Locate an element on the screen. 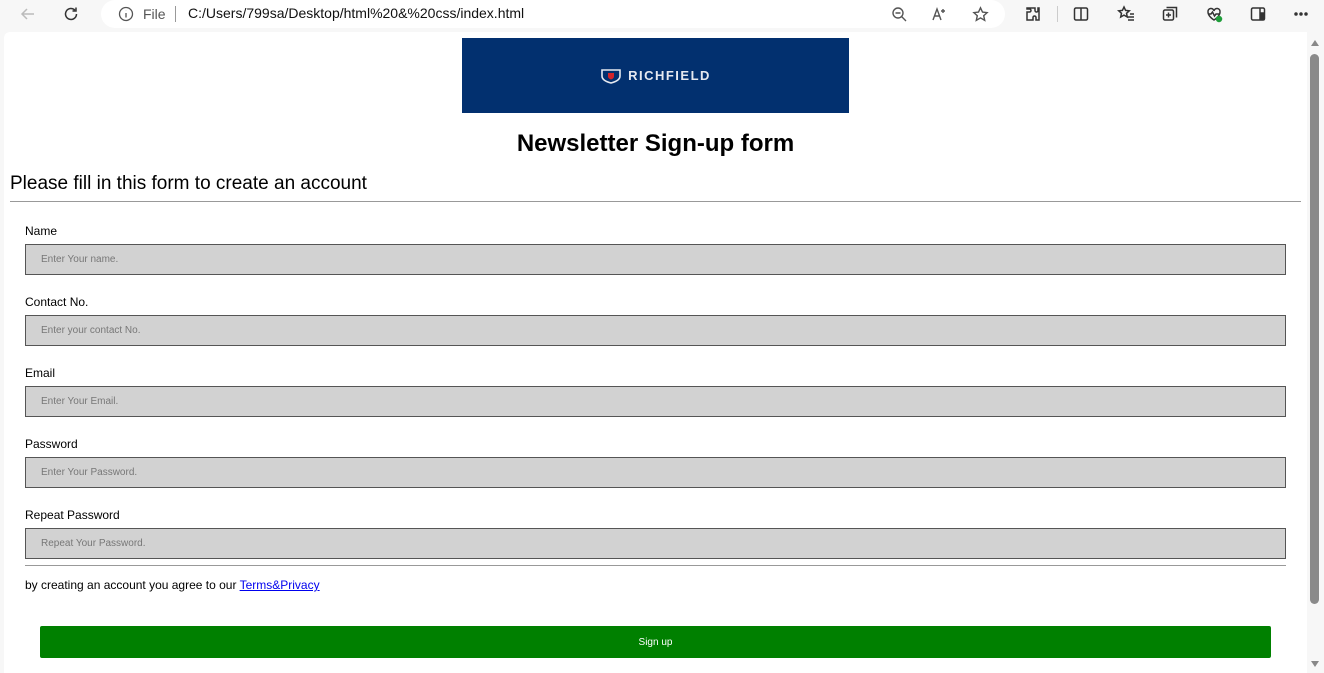 Image resolution: width=1324 pixels, height=673 pixels. scroll-thumb is located at coordinates (1314, 329).